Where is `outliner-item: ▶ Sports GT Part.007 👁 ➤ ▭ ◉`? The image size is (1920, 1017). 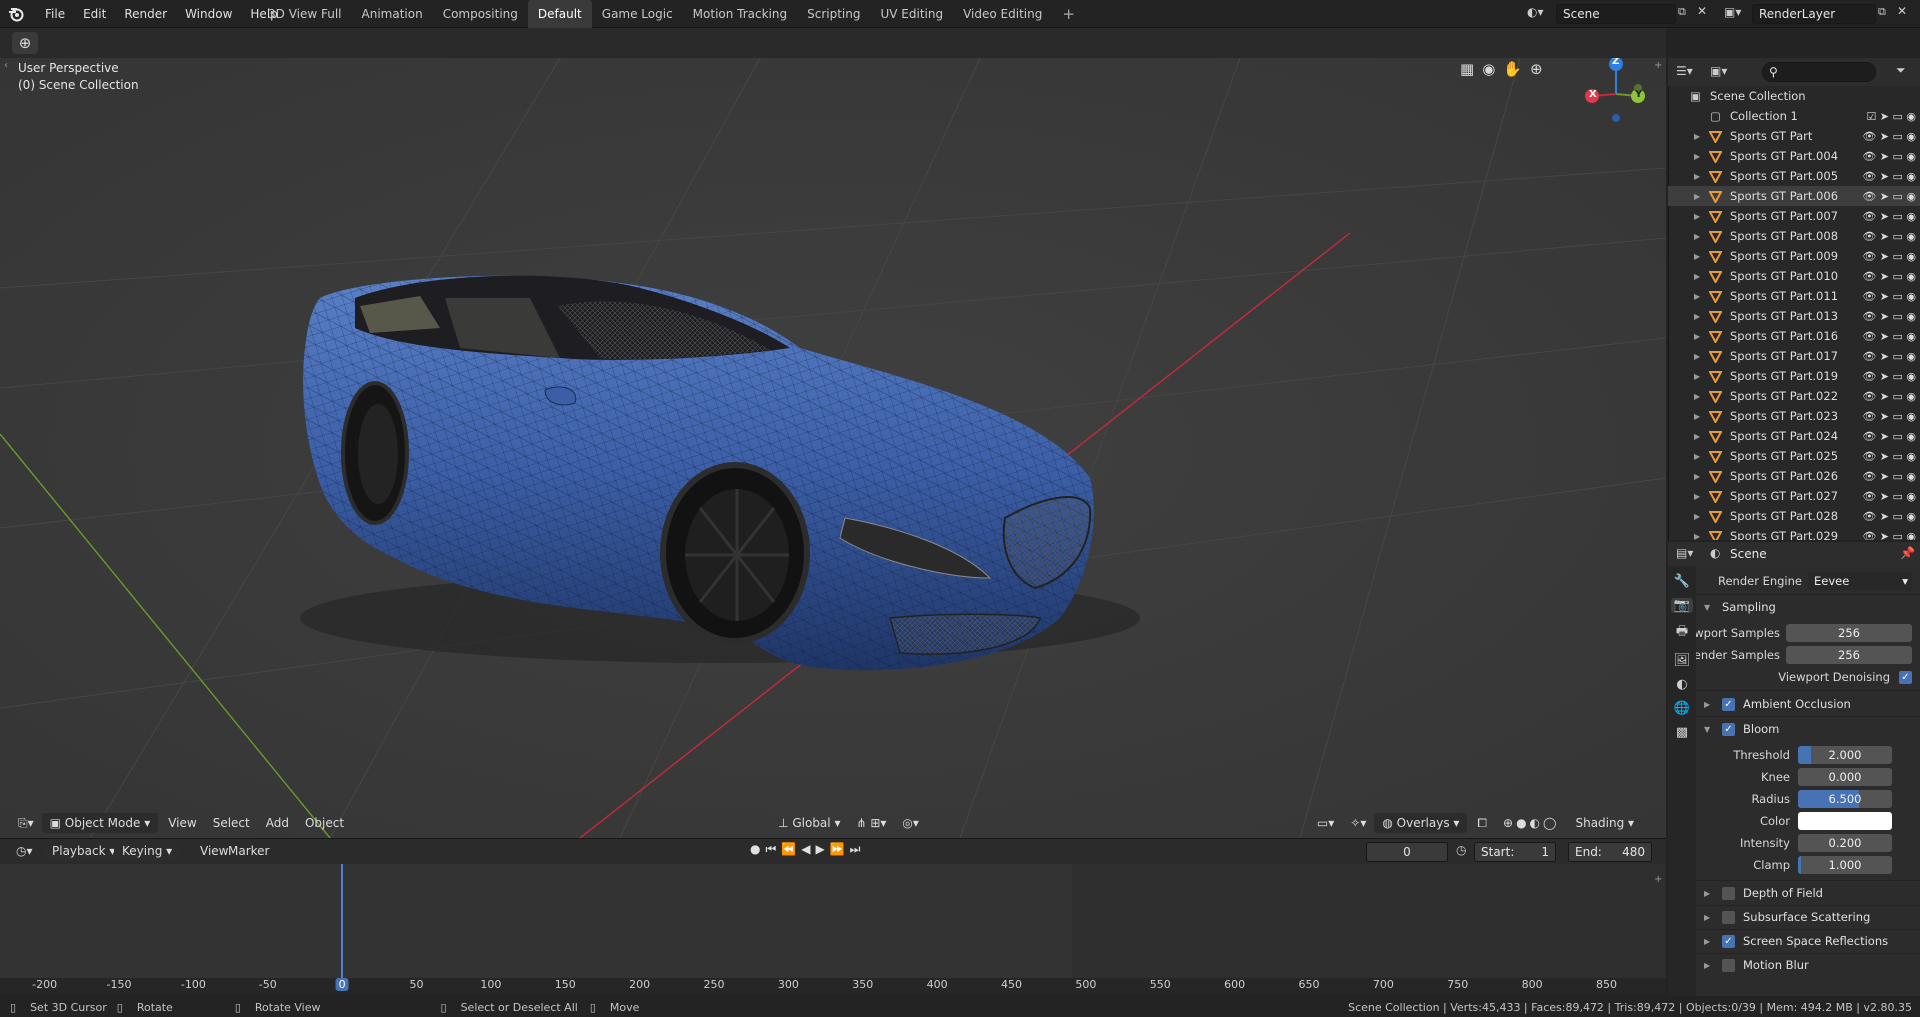 outliner-item: ▶ Sports GT Part.007 👁 ➤ ▭ ◉ is located at coordinates (1794, 216).